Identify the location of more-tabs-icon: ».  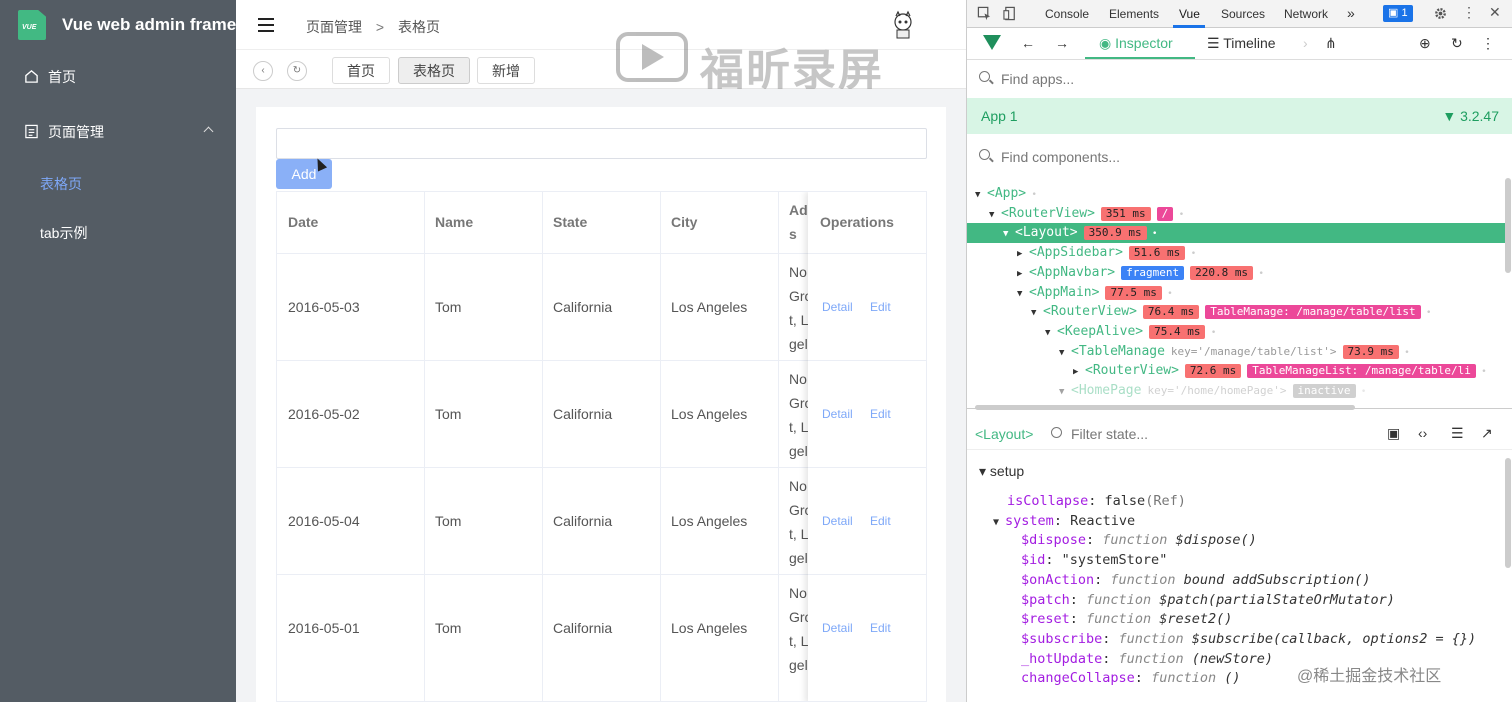
(1351, 13).